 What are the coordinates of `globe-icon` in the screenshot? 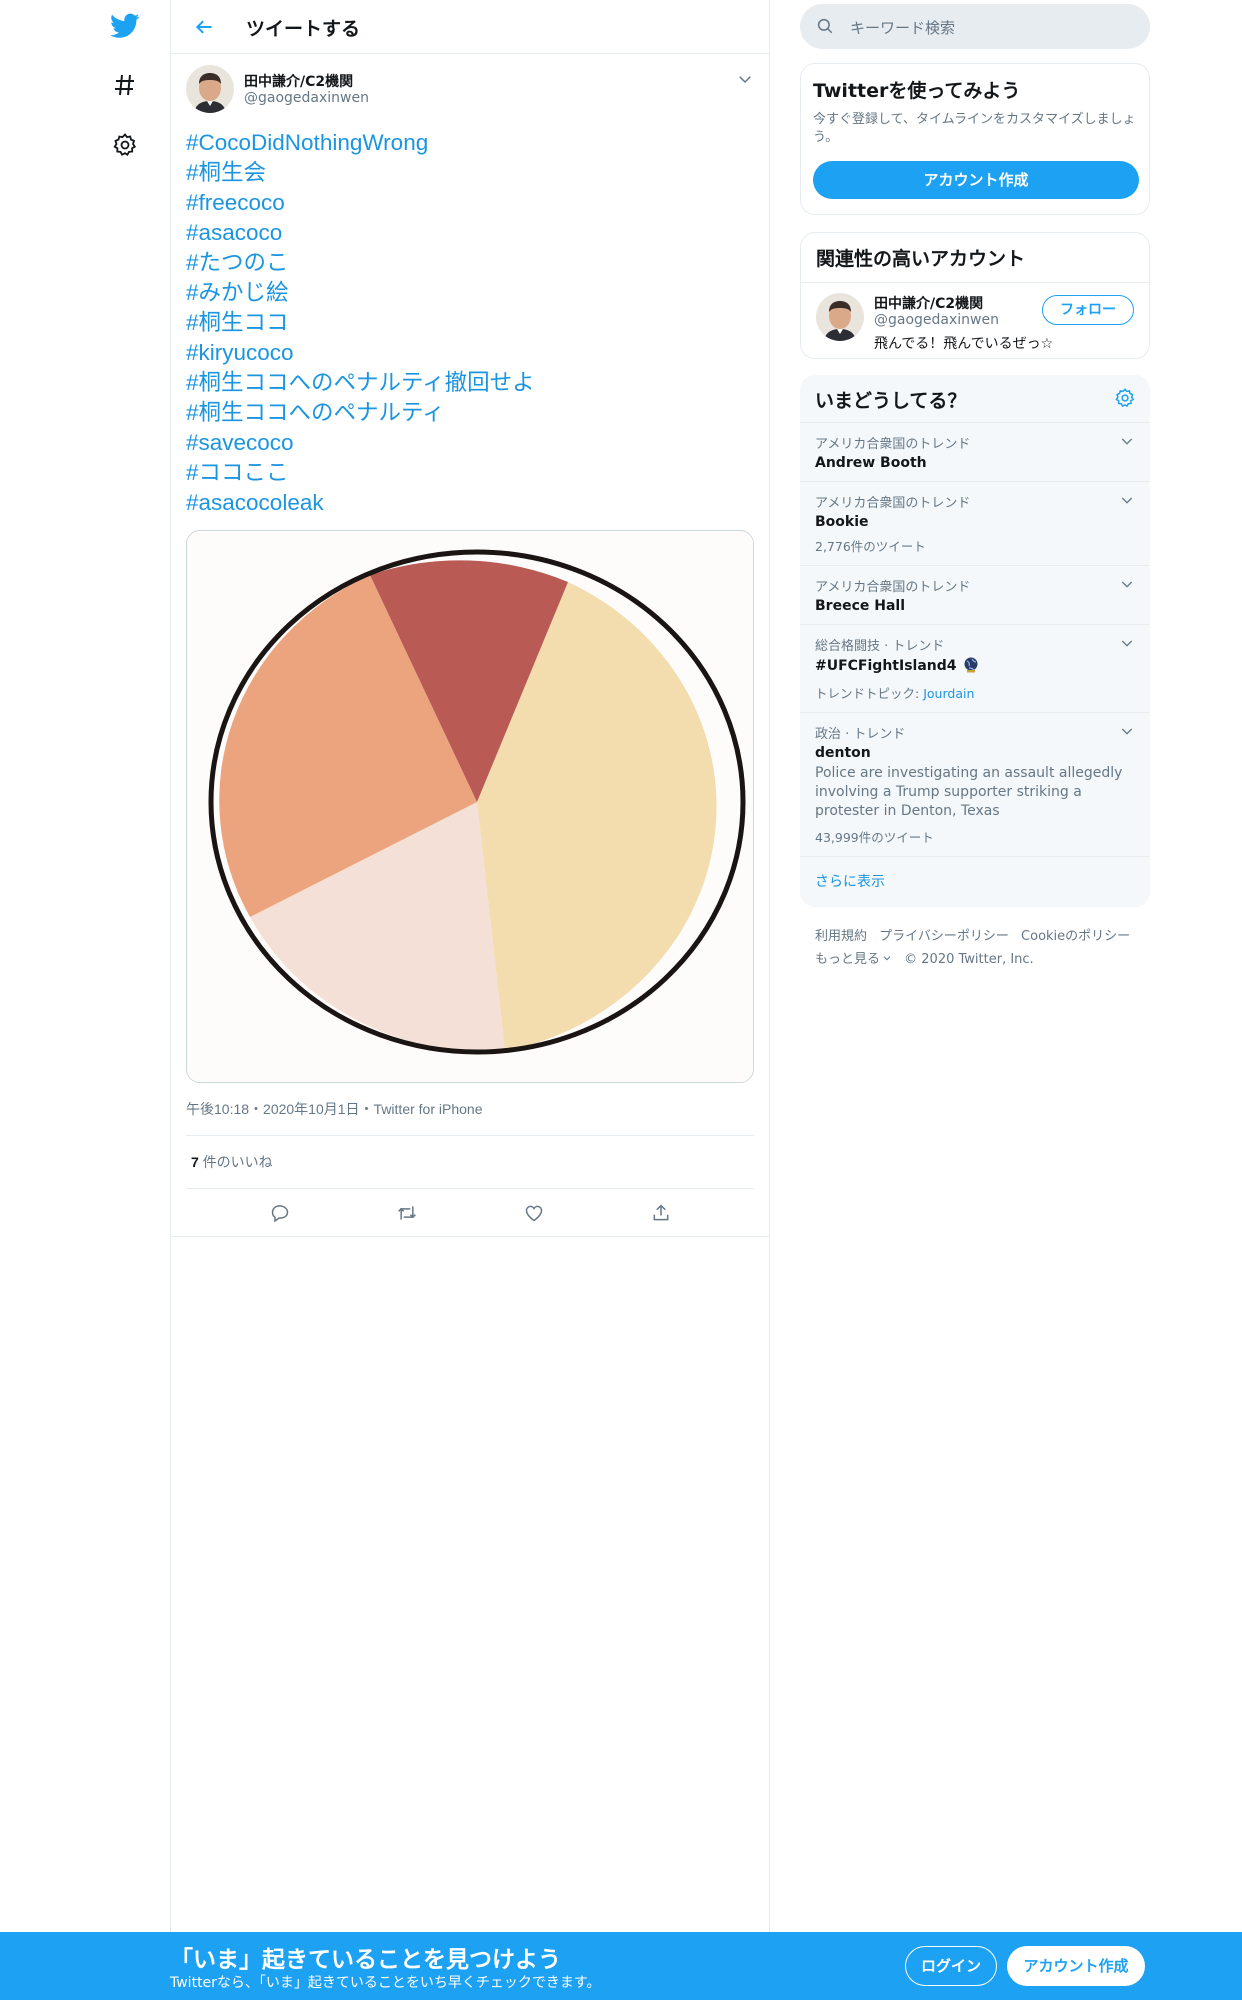 It's located at (971, 667).